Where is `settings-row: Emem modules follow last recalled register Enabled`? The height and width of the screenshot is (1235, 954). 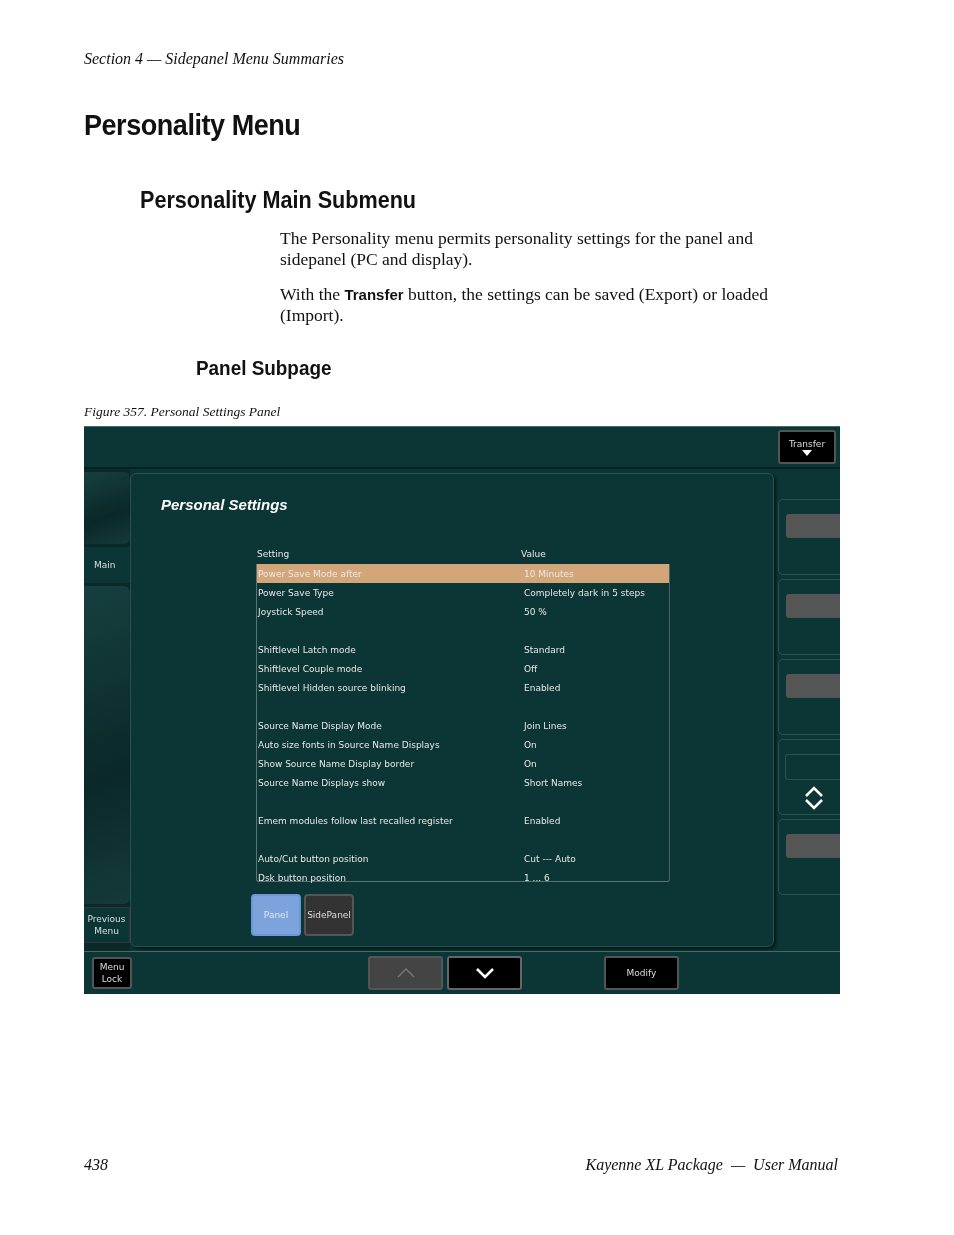
settings-row: Emem modules follow last recalled register Enabled is located at coordinates (463, 820).